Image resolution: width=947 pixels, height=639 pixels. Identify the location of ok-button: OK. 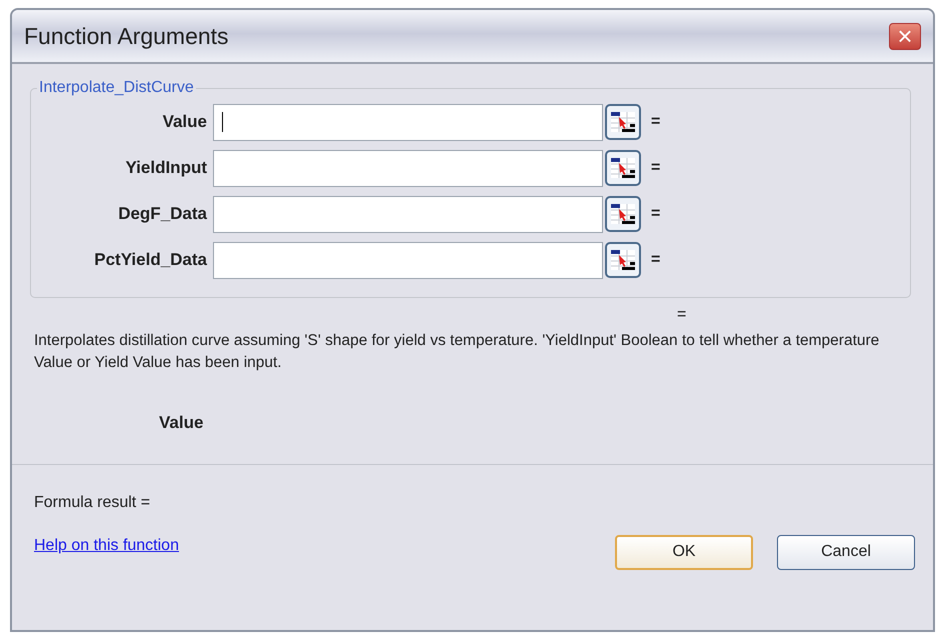
(684, 552).